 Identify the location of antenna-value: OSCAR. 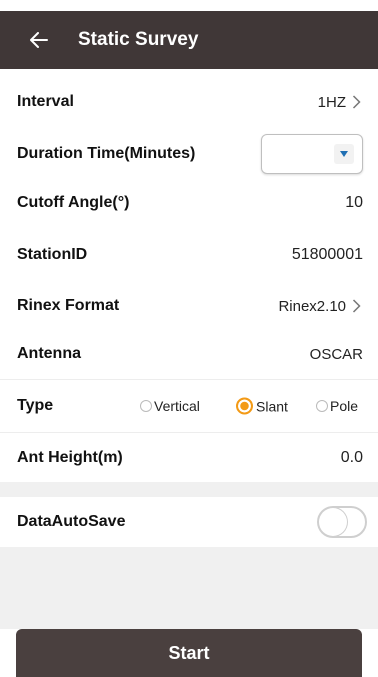
(336, 354).